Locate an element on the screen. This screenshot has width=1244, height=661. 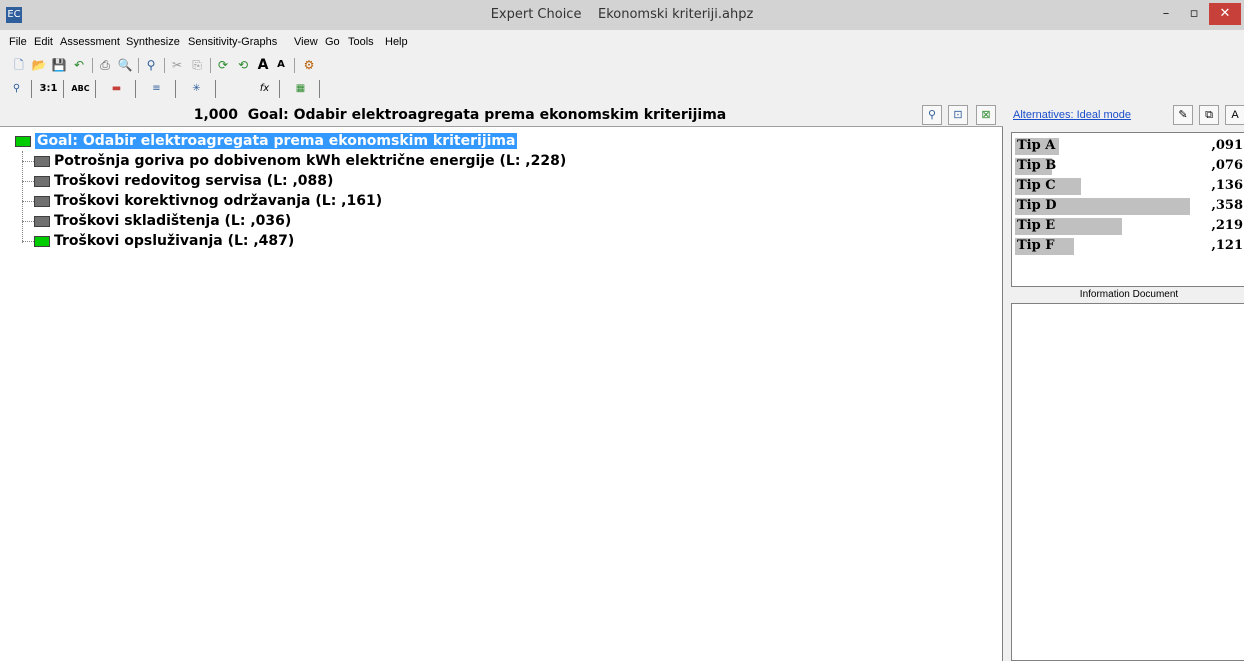
information-document is located at coordinates (1127, 482).